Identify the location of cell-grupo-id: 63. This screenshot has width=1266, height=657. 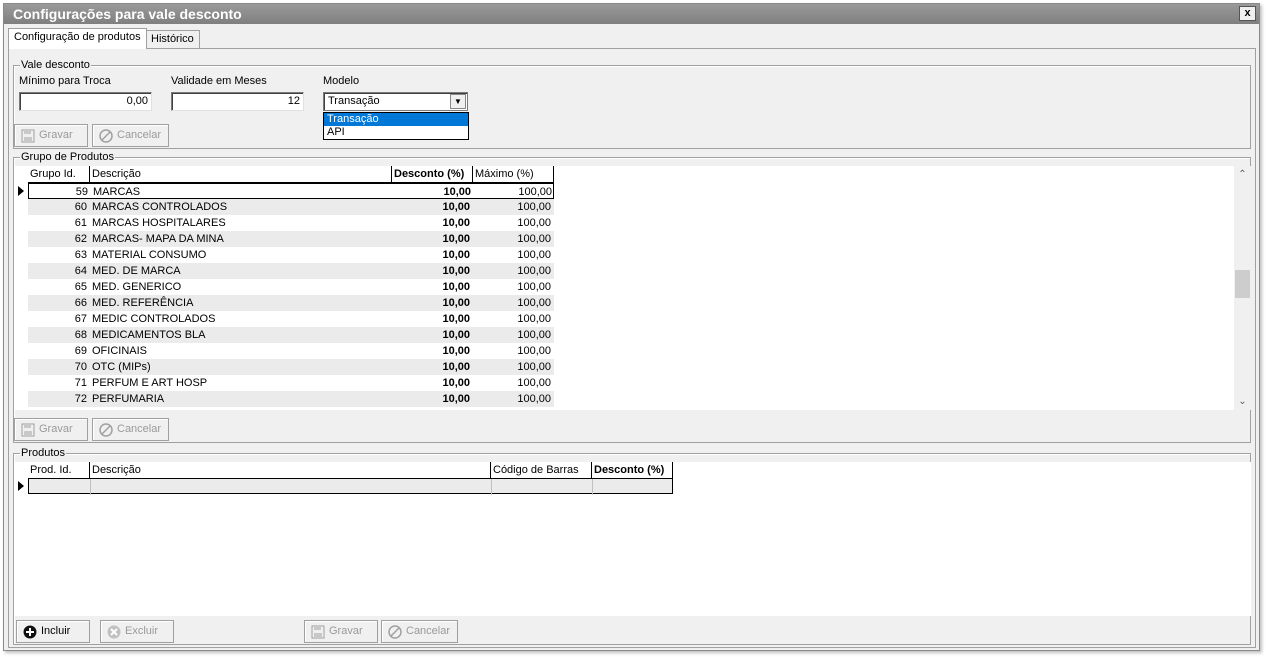
(80, 255).